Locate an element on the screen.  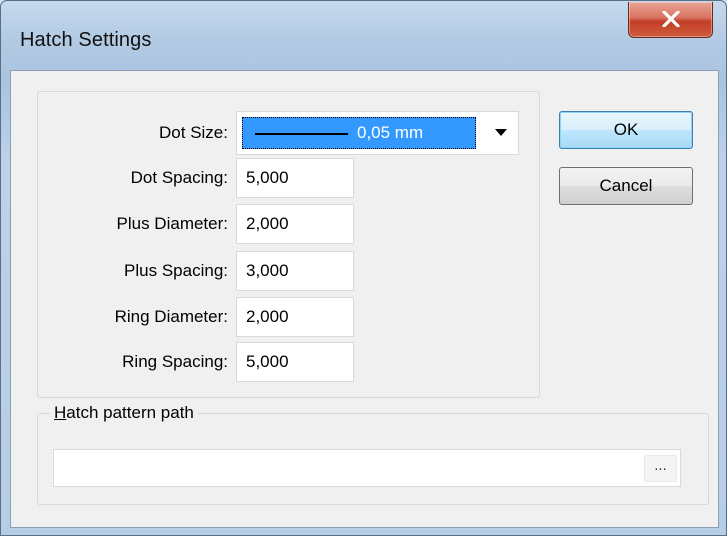
ok-button: OK is located at coordinates (626, 130).